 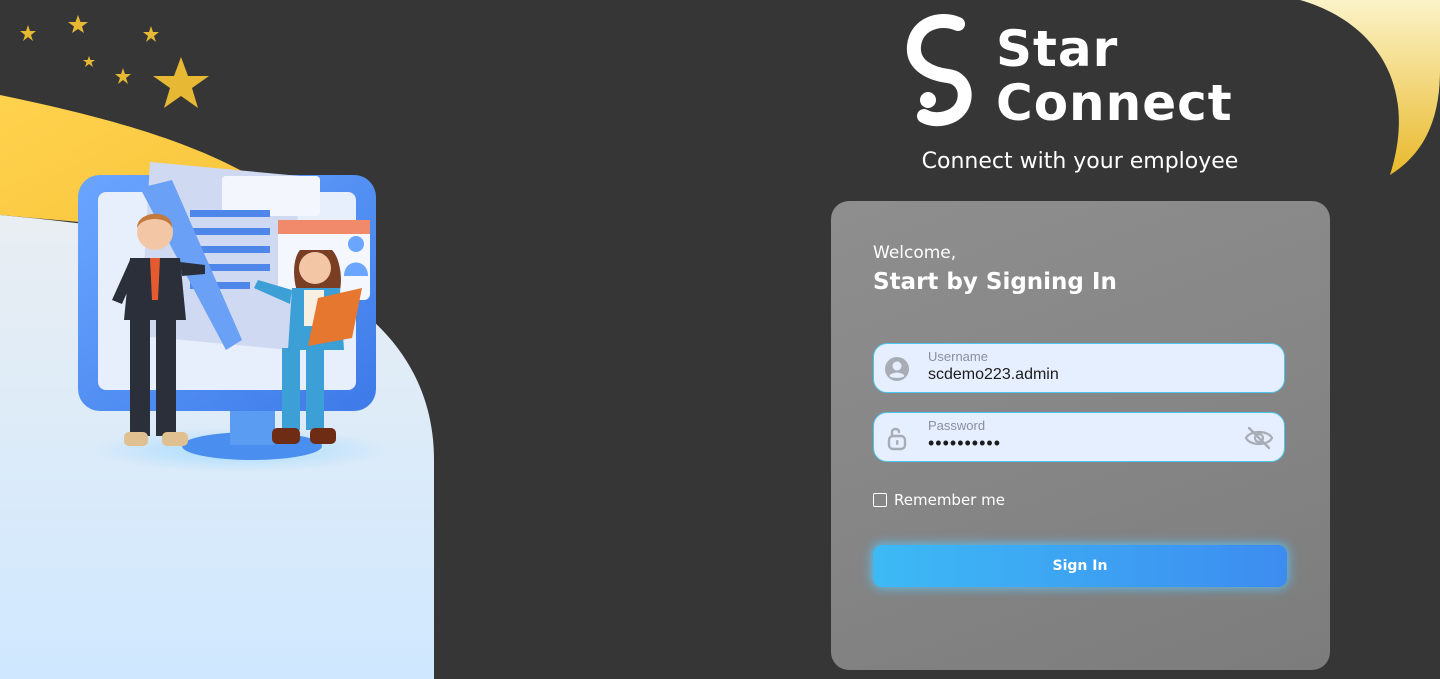 What do you see at coordinates (1080, 161) in the screenshot?
I see `brand-tagline: Connect with your employee` at bounding box center [1080, 161].